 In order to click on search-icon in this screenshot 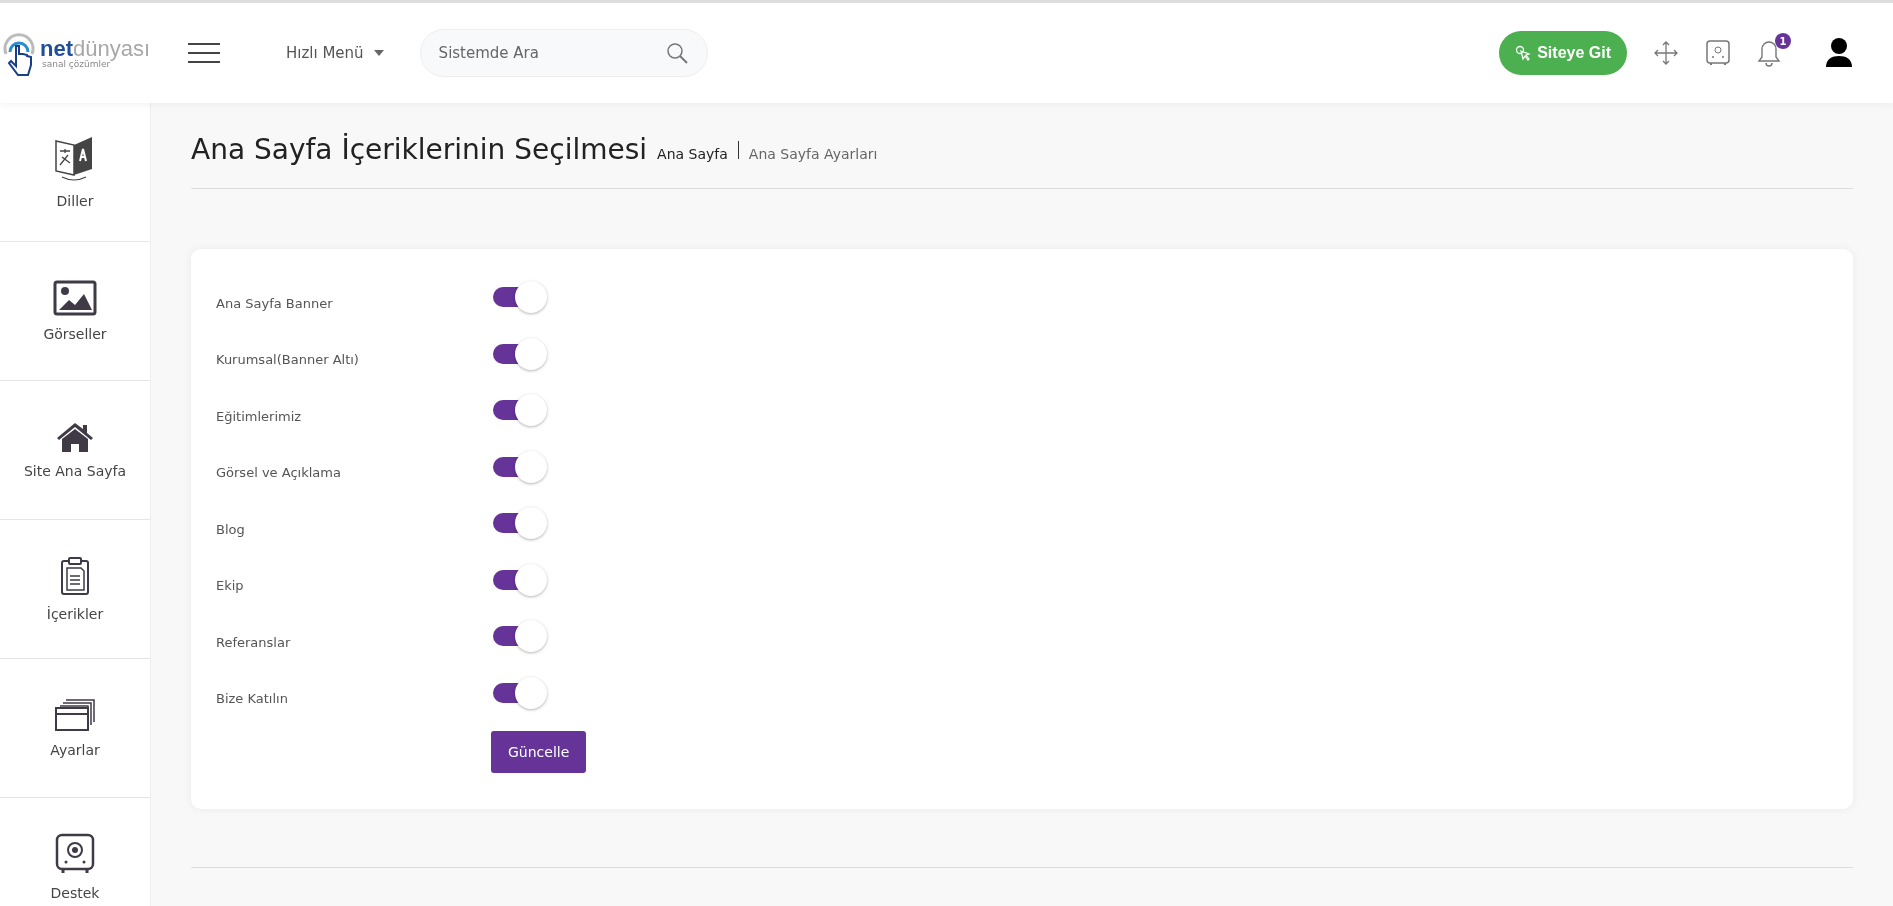, I will do `click(676, 53)`.